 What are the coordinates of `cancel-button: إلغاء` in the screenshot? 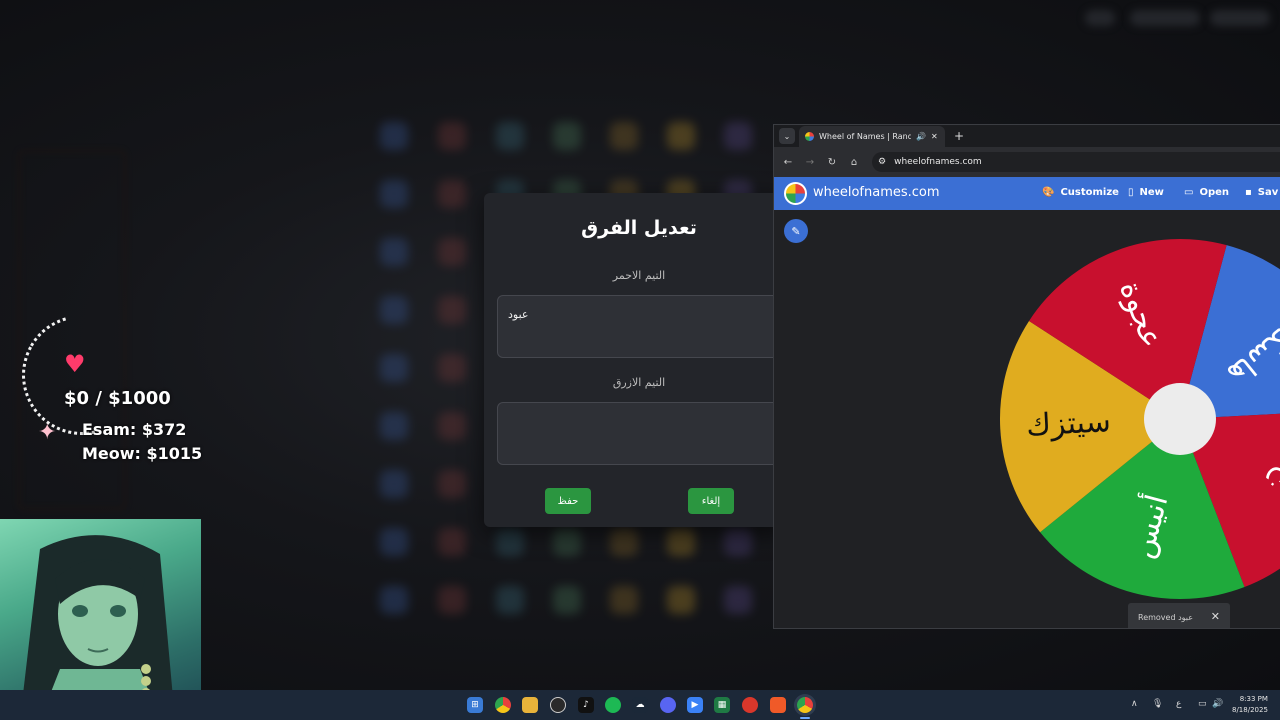 It's located at (711, 501).